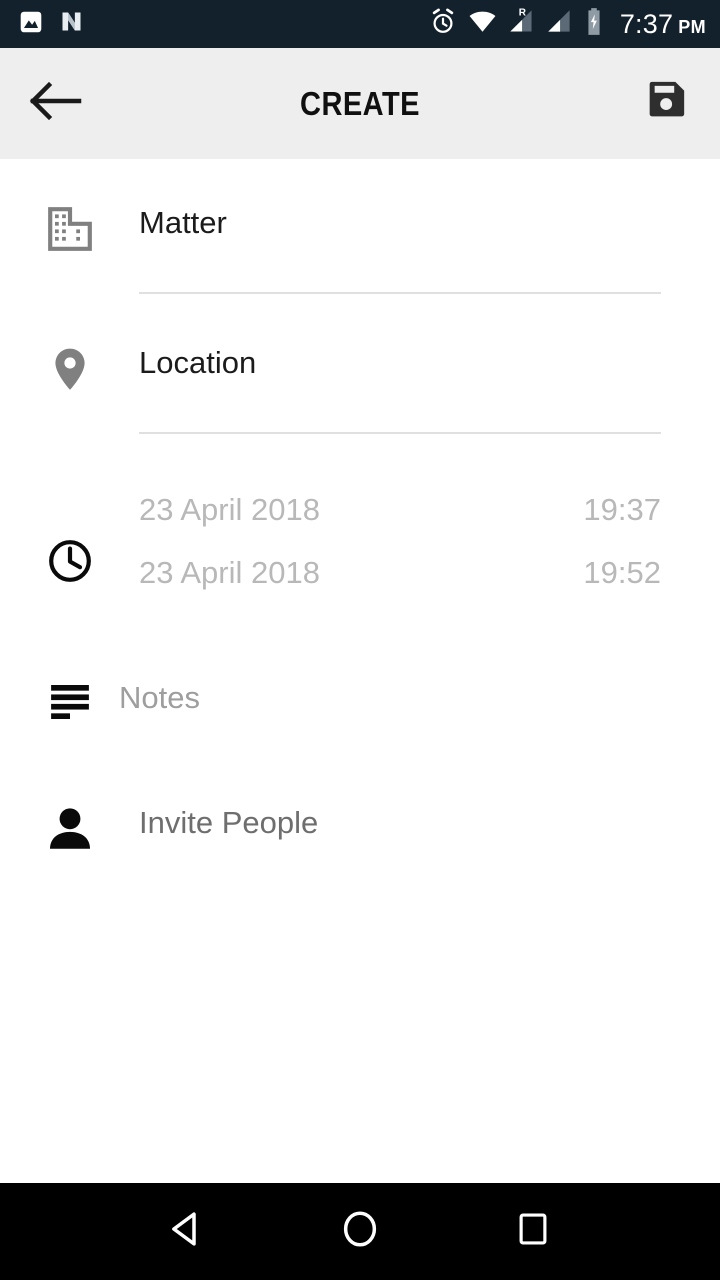 This screenshot has height=1280, width=720. Describe the element at coordinates (69, 389) in the screenshot. I see `map-pin-icon` at that location.